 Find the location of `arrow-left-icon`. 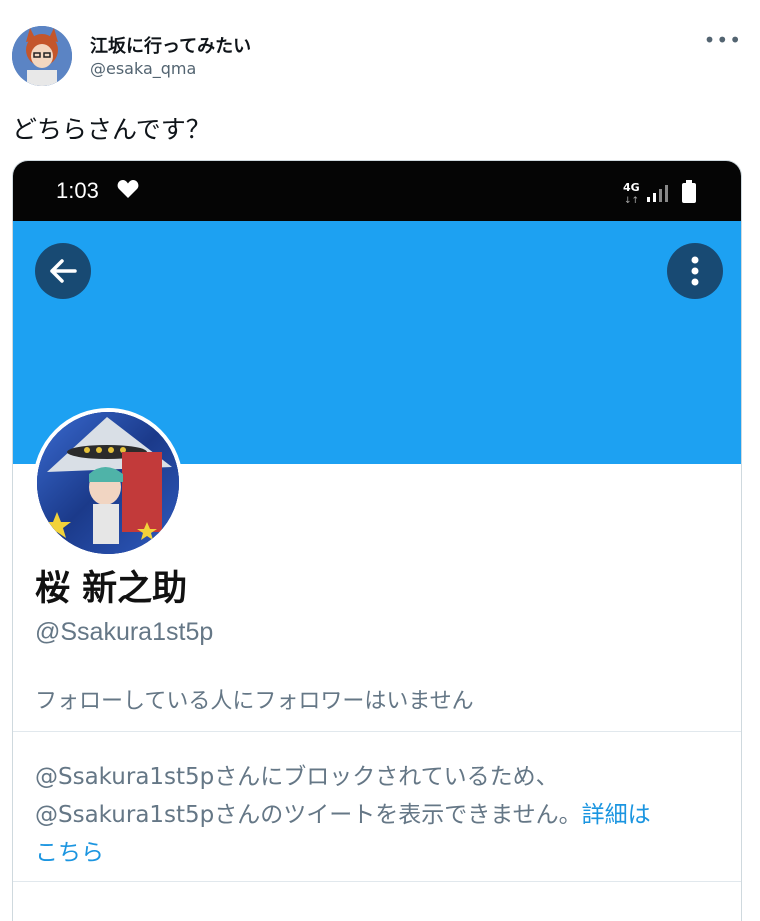

arrow-left-icon is located at coordinates (63, 271).